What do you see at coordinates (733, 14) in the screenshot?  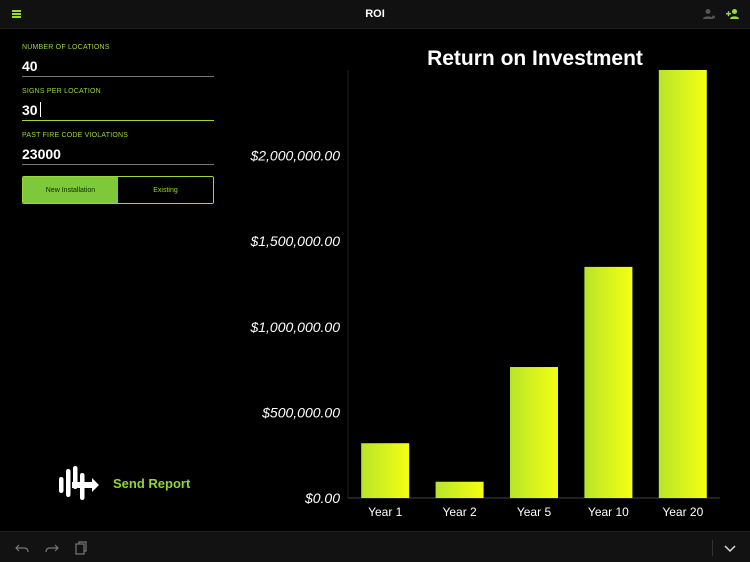 I see `add-user-icon` at bounding box center [733, 14].